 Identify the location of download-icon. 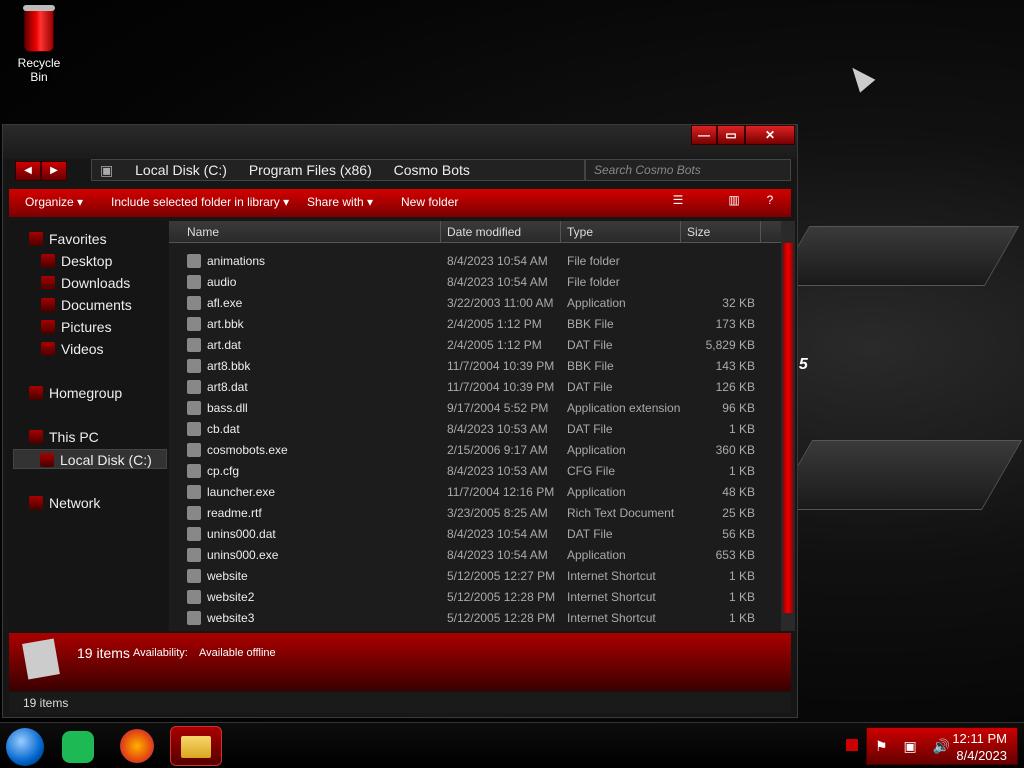
(48, 283).